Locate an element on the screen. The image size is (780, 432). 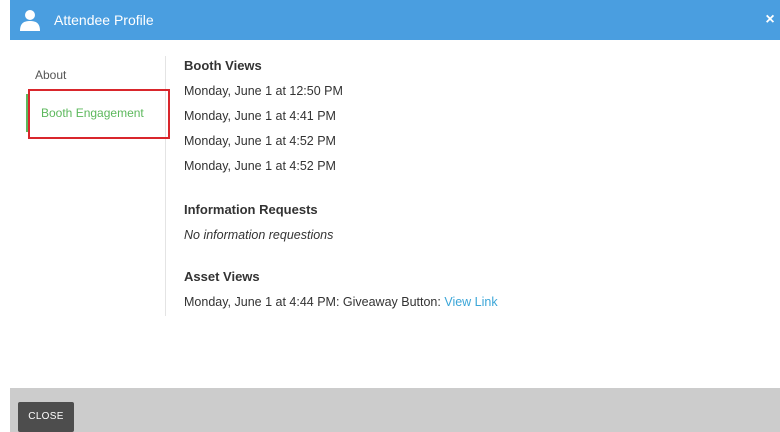
booth-view-entry: Monday, June 1 at 12:50 PM is located at coordinates (263, 91).